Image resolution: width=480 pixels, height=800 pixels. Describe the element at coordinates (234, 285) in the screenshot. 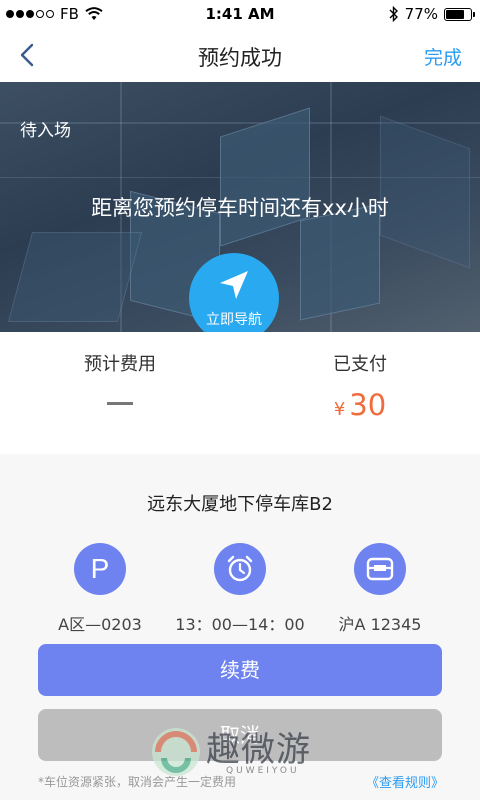

I see `navigation-arrow-icon` at that location.